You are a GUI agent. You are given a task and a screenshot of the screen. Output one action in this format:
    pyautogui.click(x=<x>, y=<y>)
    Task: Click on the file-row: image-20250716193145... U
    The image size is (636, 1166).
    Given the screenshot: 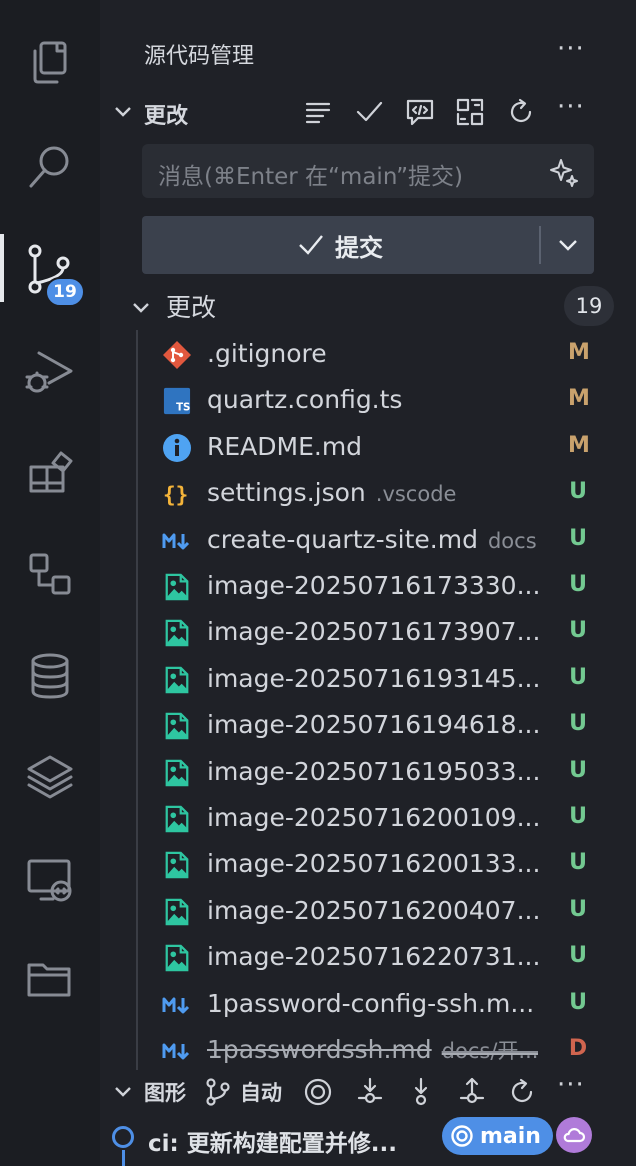 What is the action you would take?
    pyautogui.click(x=368, y=678)
    